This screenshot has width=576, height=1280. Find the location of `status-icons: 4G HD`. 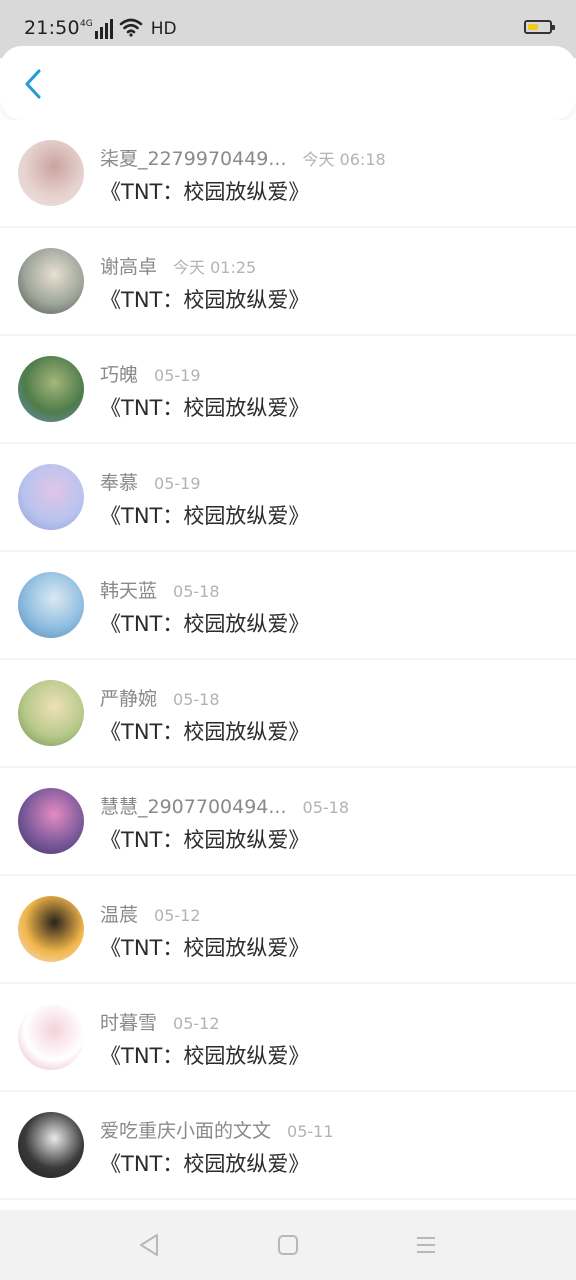

status-icons: 4G HD is located at coordinates (128, 29).